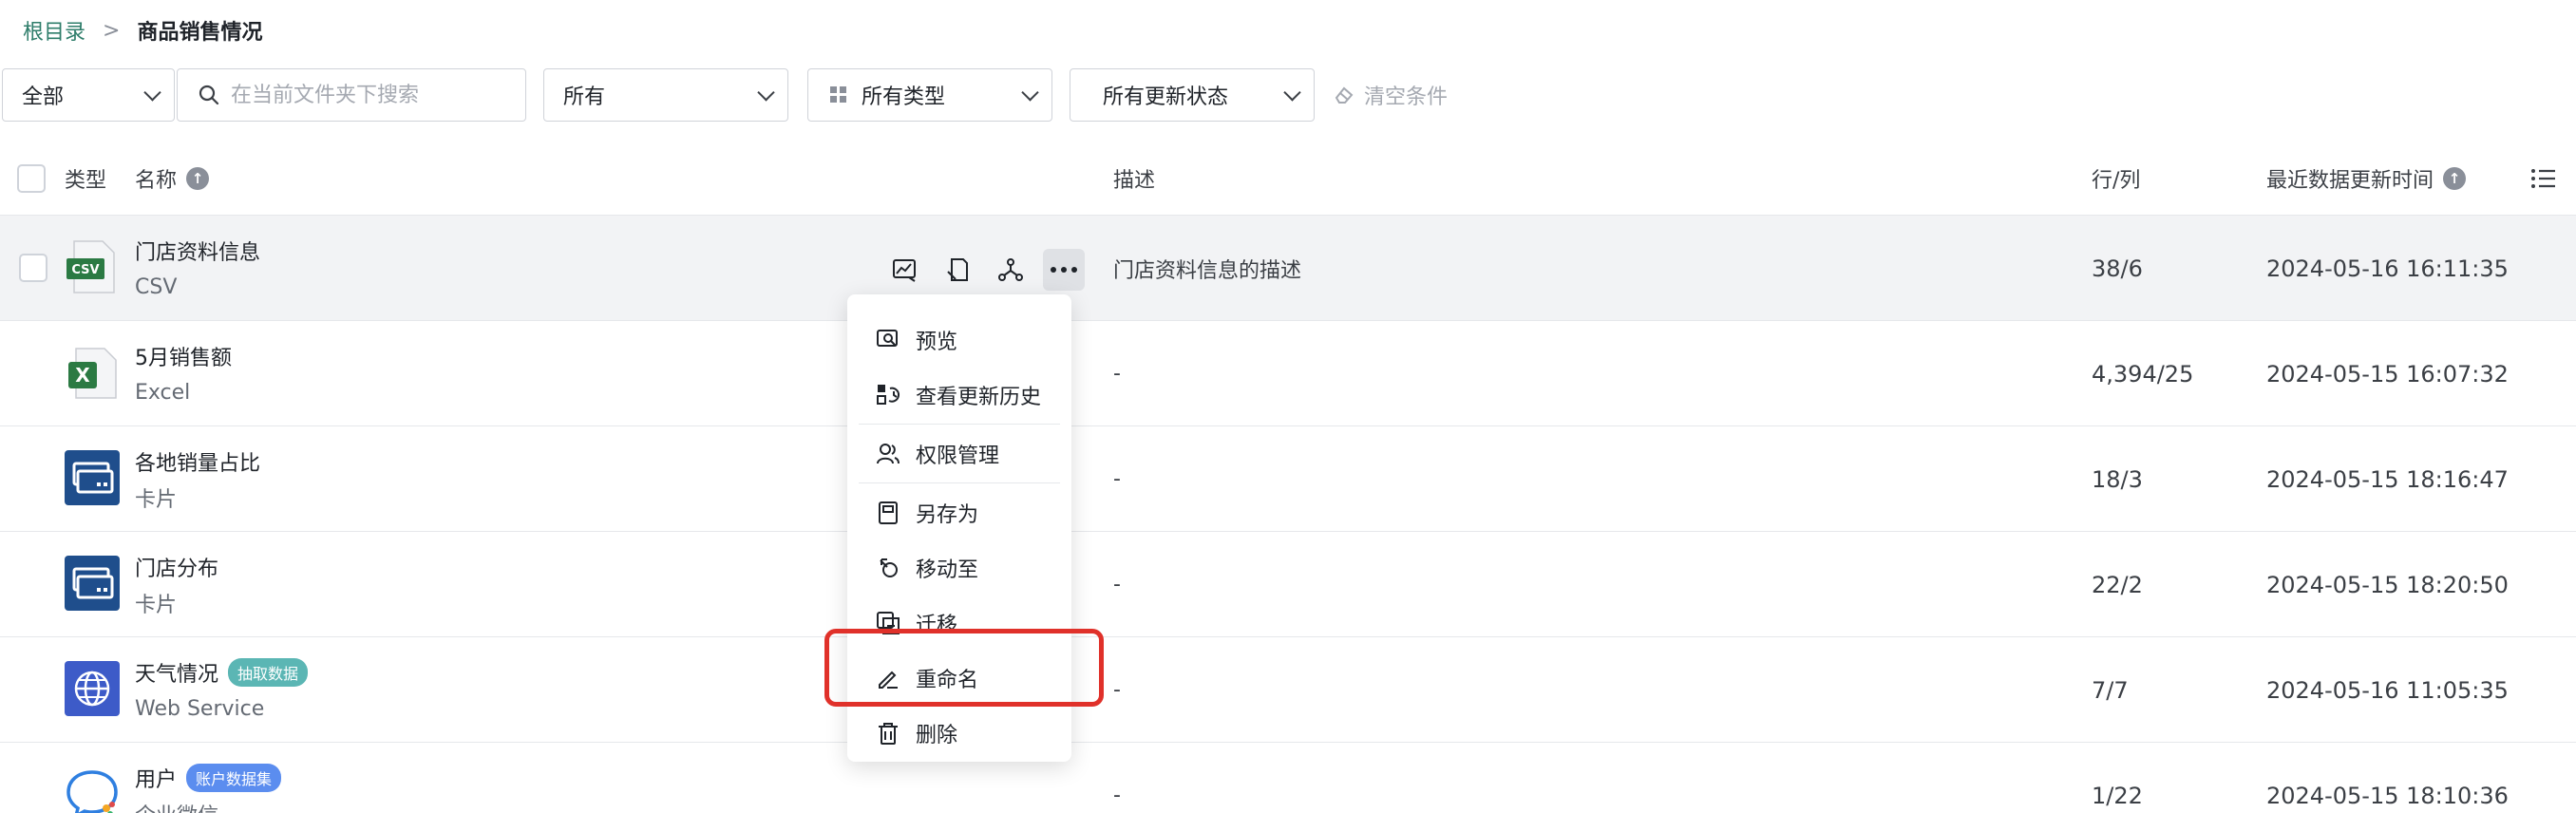  Describe the element at coordinates (2110, 690) in the screenshot. I see `row-rows-cols: 7/7` at that location.